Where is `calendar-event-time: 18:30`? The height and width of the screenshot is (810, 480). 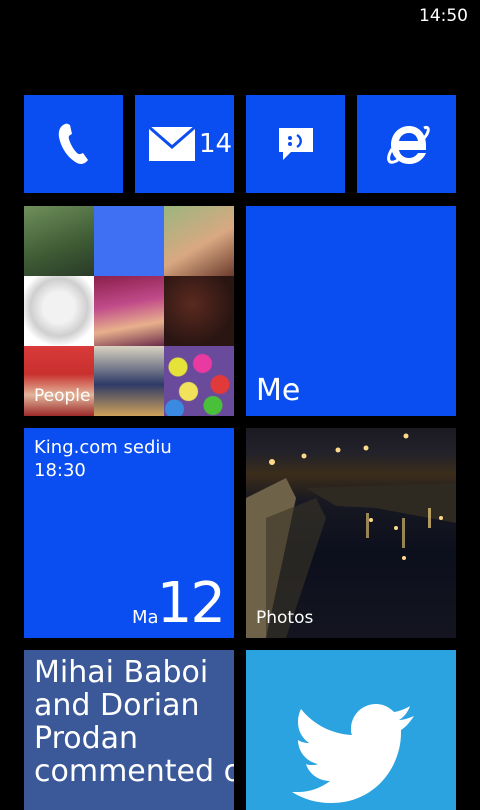 calendar-event-time: 18:30 is located at coordinates (60, 470).